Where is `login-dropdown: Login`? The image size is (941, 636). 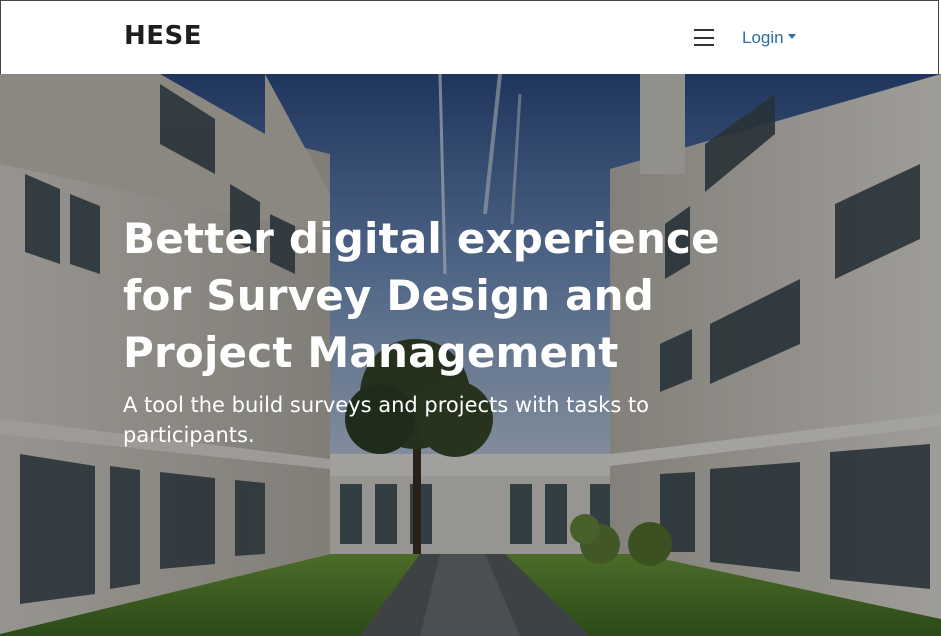
login-dropdown: Login is located at coordinates (769, 38).